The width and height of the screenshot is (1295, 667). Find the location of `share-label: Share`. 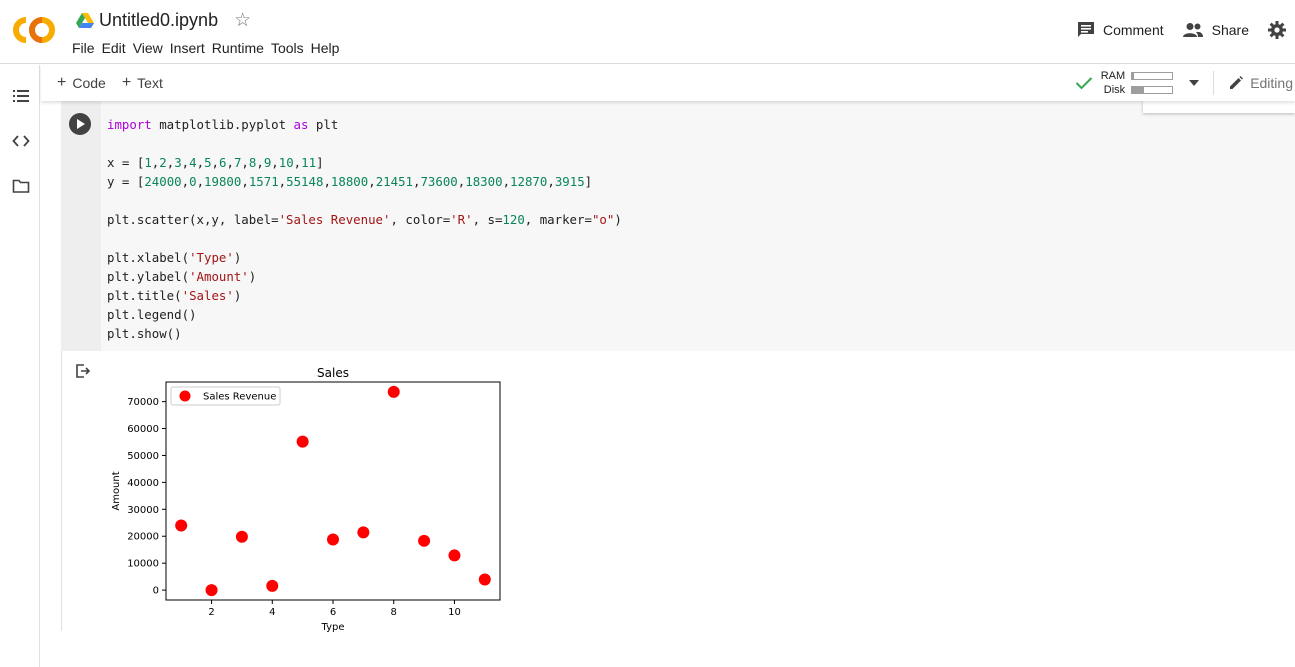

share-label: Share is located at coordinates (1230, 30).